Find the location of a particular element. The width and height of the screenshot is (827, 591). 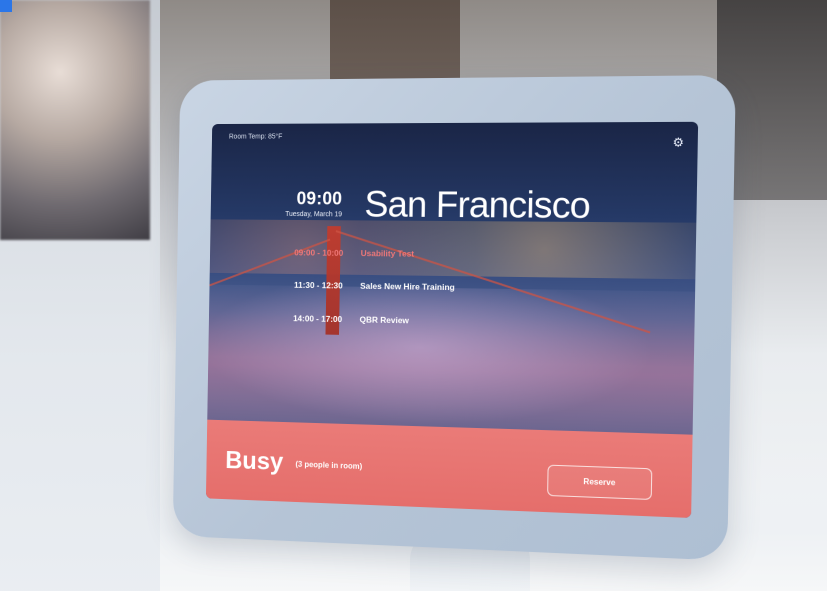

schedule-title: QBR Review is located at coordinates (384, 320).